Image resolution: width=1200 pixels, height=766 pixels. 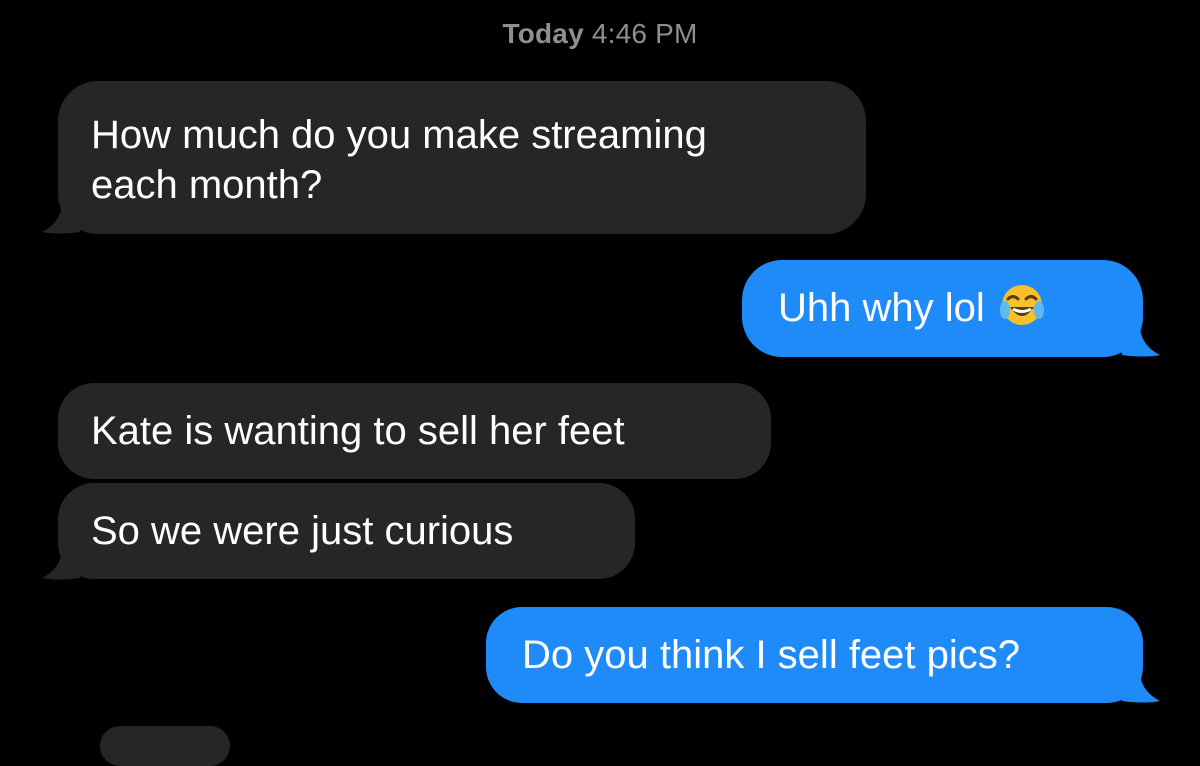 I want to click on message-text-line: each month?, so click(x=207, y=185).